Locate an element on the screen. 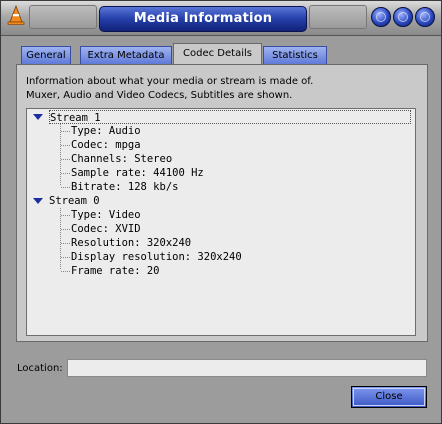 Image resolution: width=442 pixels, height=424 pixels. stream-0-label: Stream 0 is located at coordinates (74, 201).